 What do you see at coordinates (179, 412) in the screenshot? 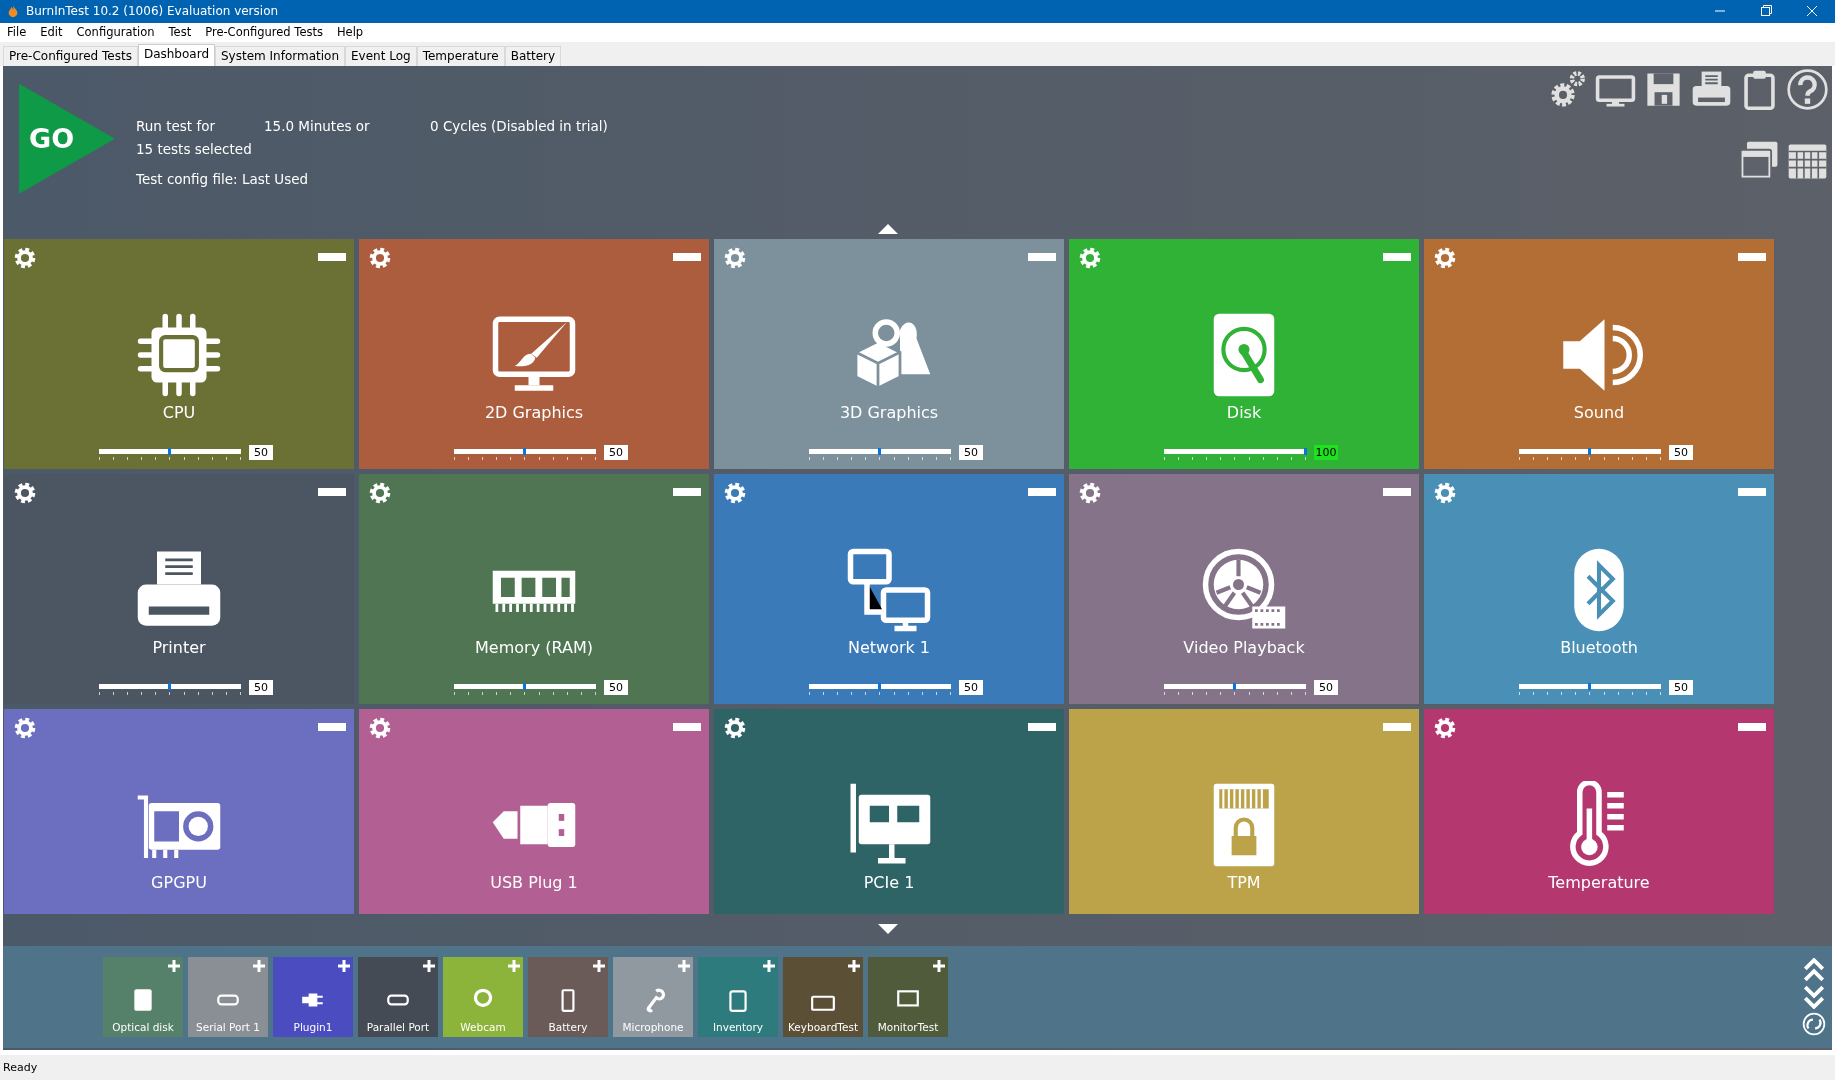
I see `tile-label: CPU` at bounding box center [179, 412].